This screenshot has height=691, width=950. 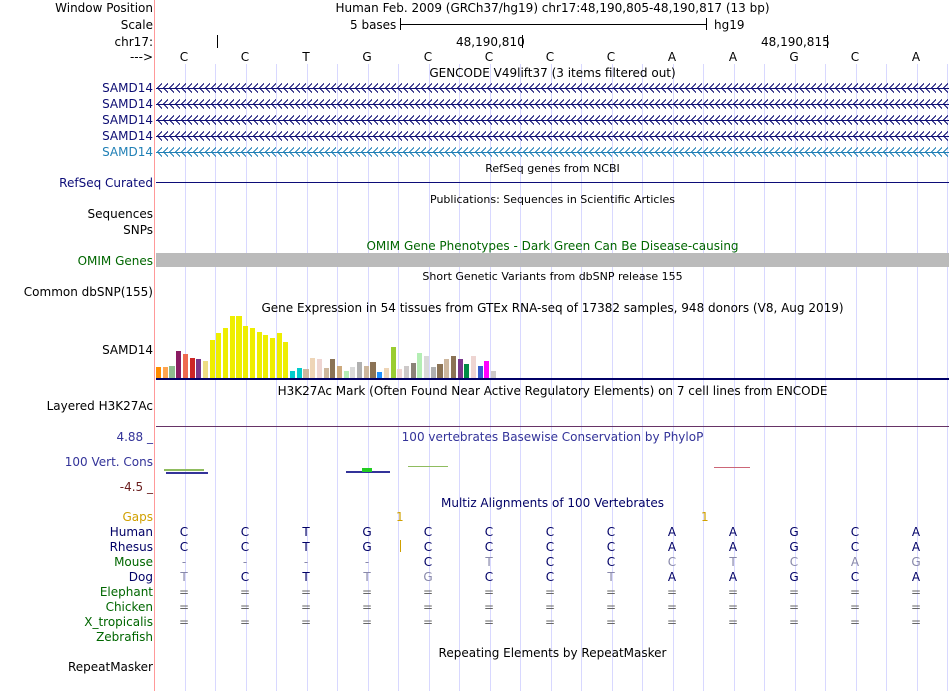 What do you see at coordinates (552, 503) in the screenshot?
I see `multiz-track-title: Multiz Alignments of 100 Vertebrates` at bounding box center [552, 503].